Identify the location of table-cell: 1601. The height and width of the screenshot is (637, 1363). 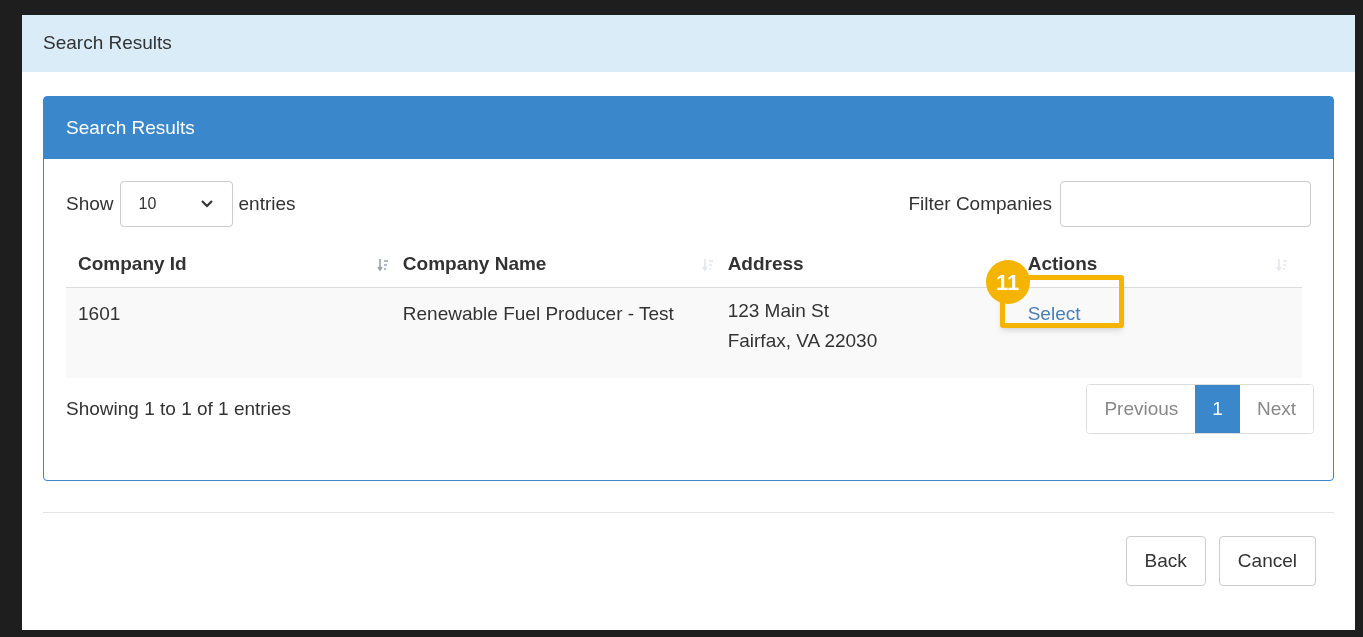
(99, 313).